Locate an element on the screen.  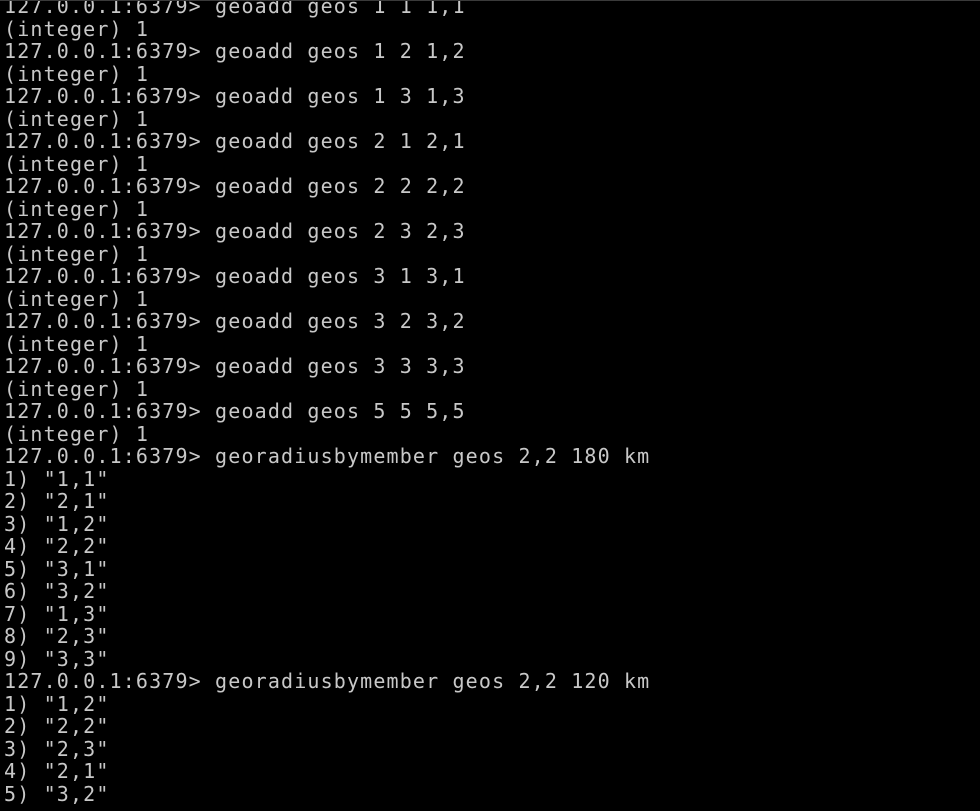
terminal-line: 3) "2,3" is located at coordinates (57, 748).